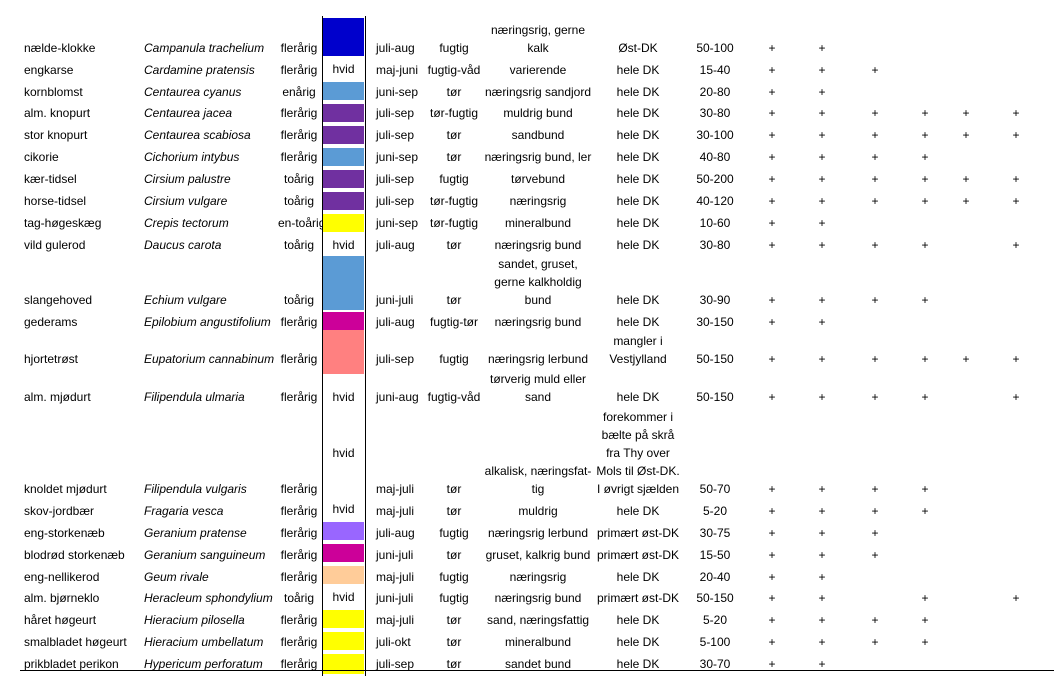  I want to click on common-name: håret høgeurt, so click(60, 620).